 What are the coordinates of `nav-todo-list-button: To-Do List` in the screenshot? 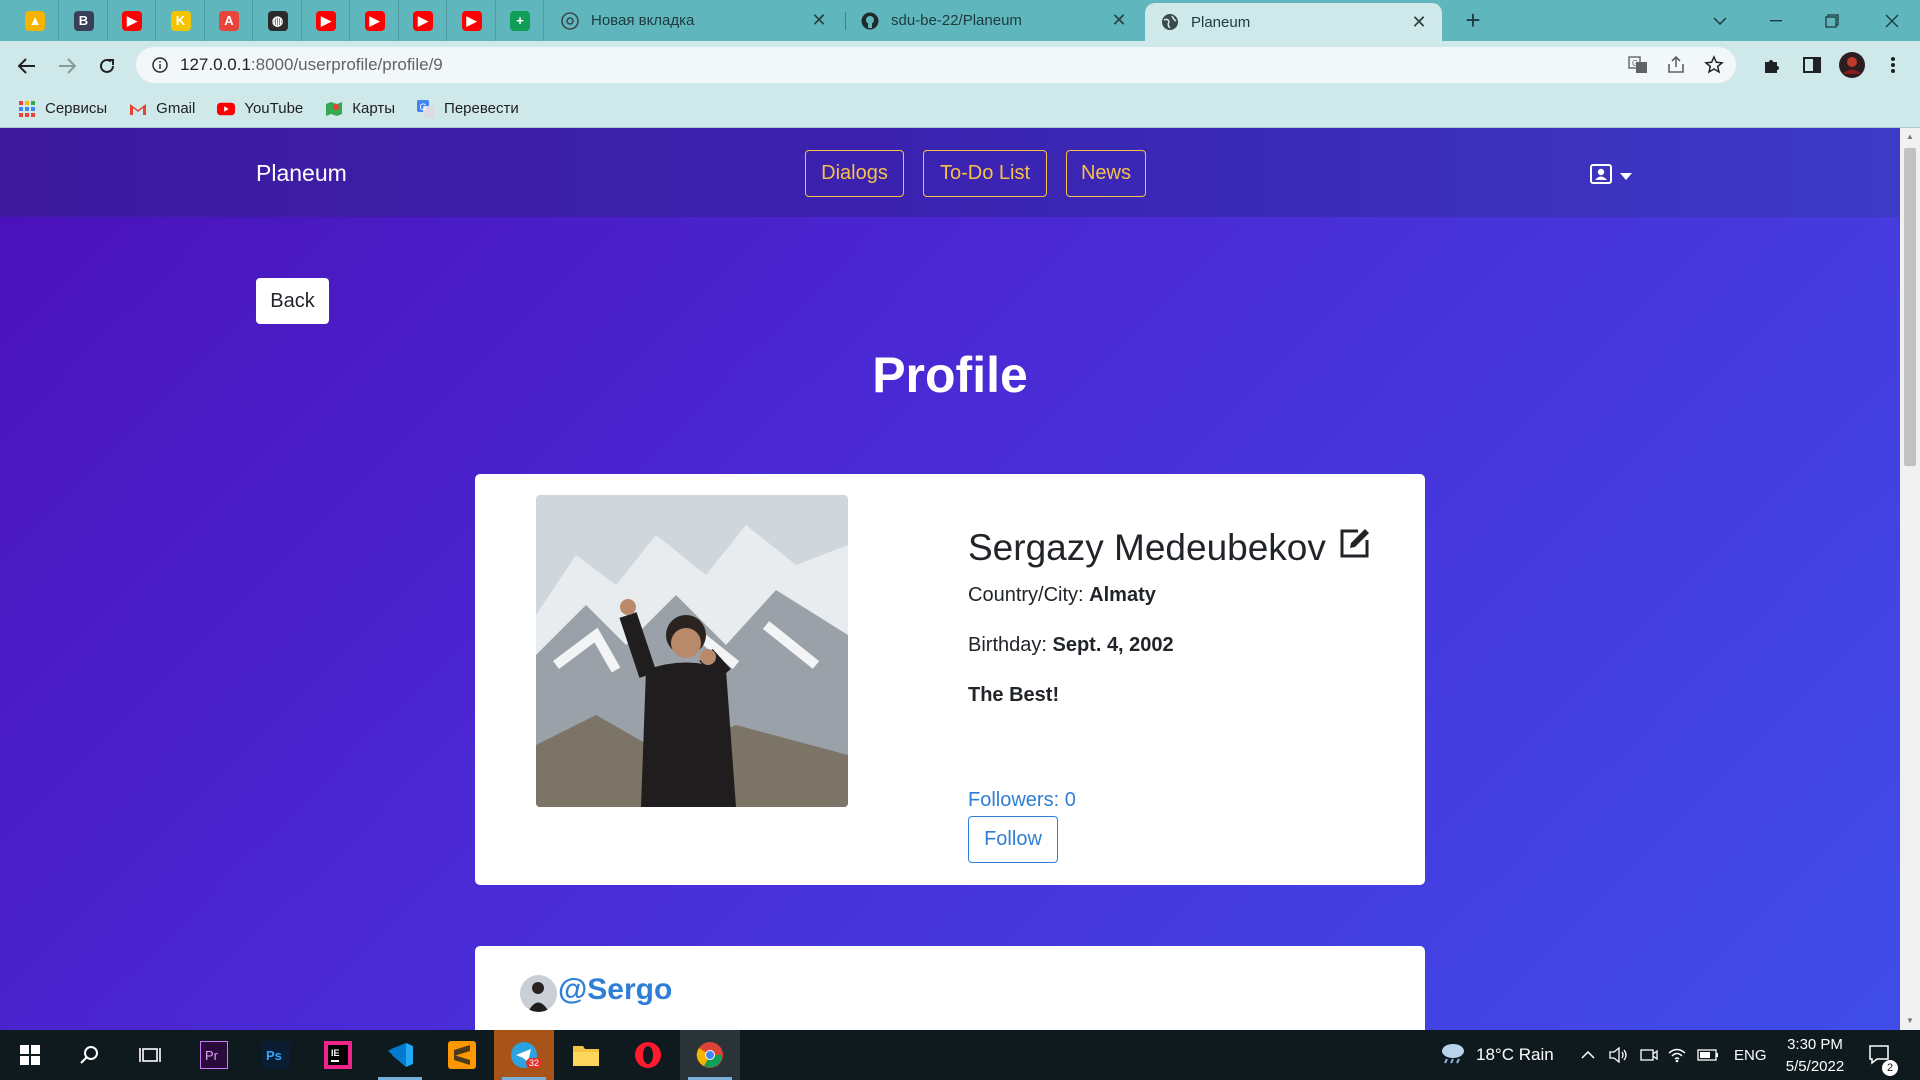 It's located at (985, 173).